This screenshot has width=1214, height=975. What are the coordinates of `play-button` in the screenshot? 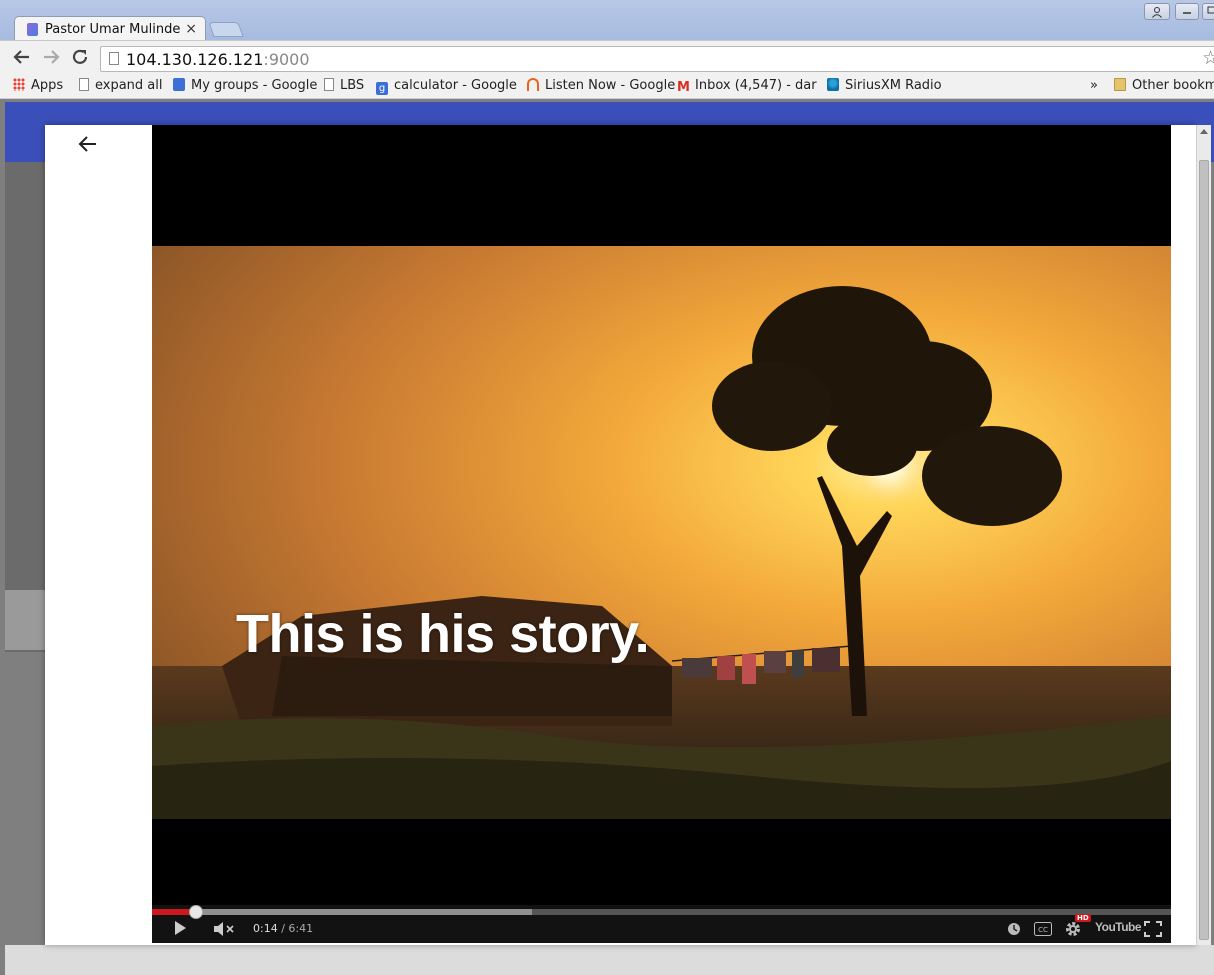 It's located at (180, 930).